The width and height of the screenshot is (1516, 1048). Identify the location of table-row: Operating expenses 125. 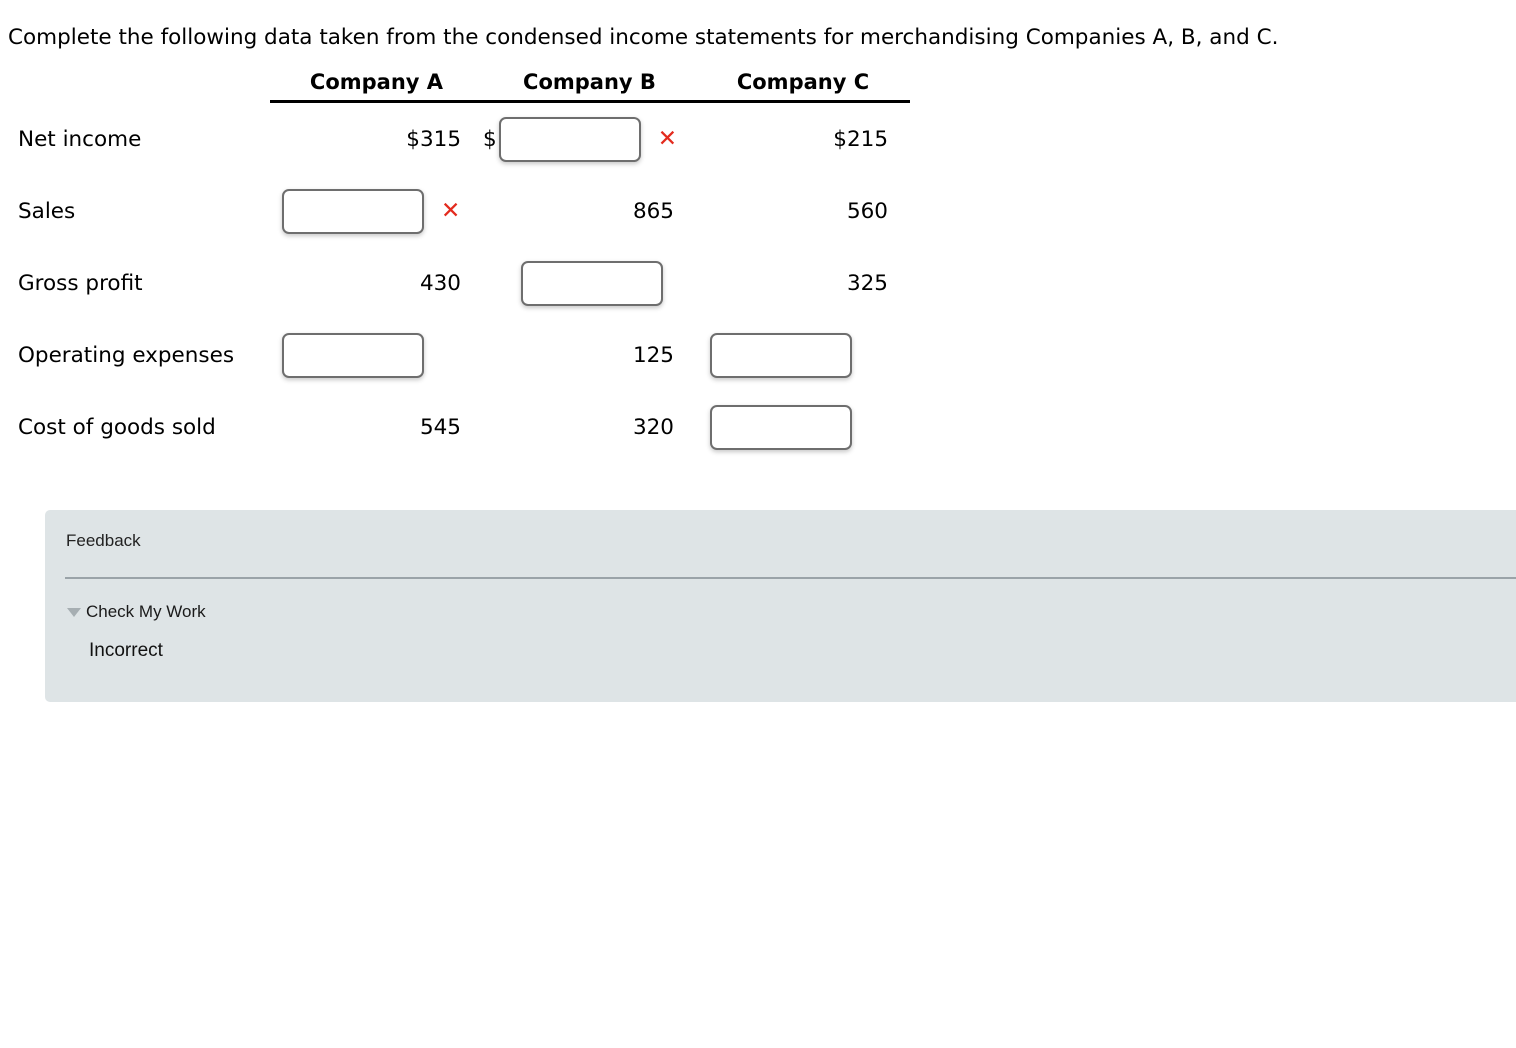
(455, 355).